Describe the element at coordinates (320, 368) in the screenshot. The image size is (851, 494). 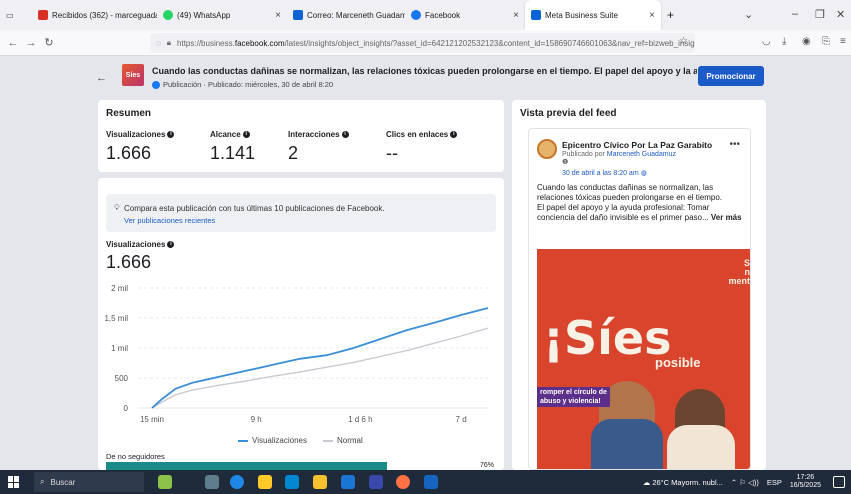
I see `series-line-normal` at that location.